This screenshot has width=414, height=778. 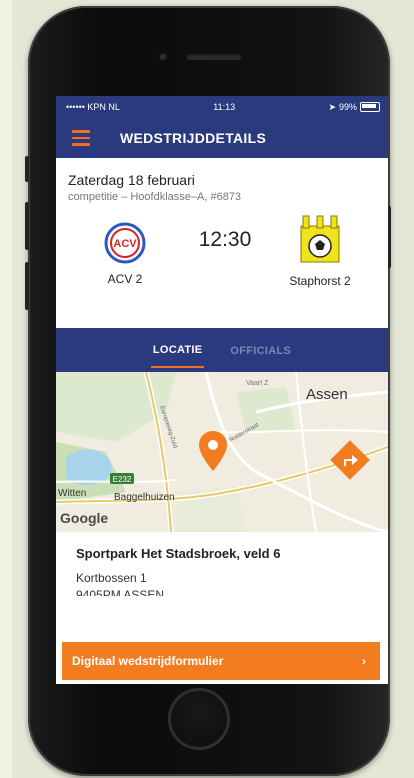 I want to click on earpiece-speaker, so click(x=214, y=56).